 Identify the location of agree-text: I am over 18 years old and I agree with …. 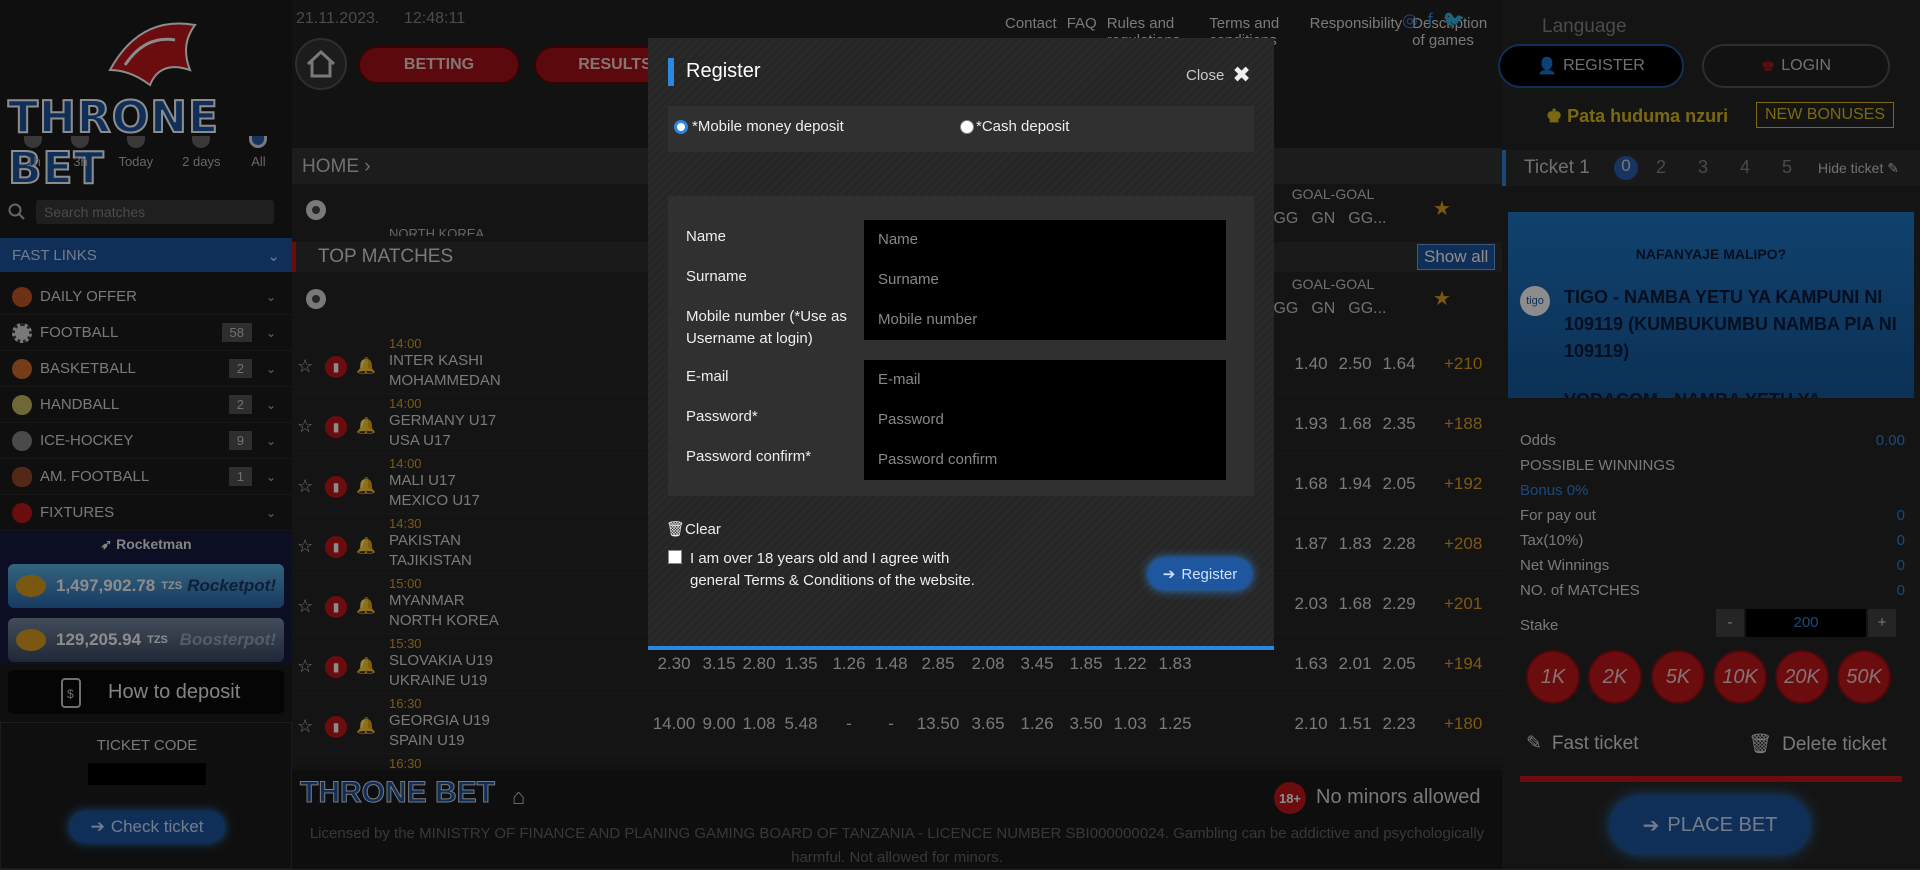
(832, 569).